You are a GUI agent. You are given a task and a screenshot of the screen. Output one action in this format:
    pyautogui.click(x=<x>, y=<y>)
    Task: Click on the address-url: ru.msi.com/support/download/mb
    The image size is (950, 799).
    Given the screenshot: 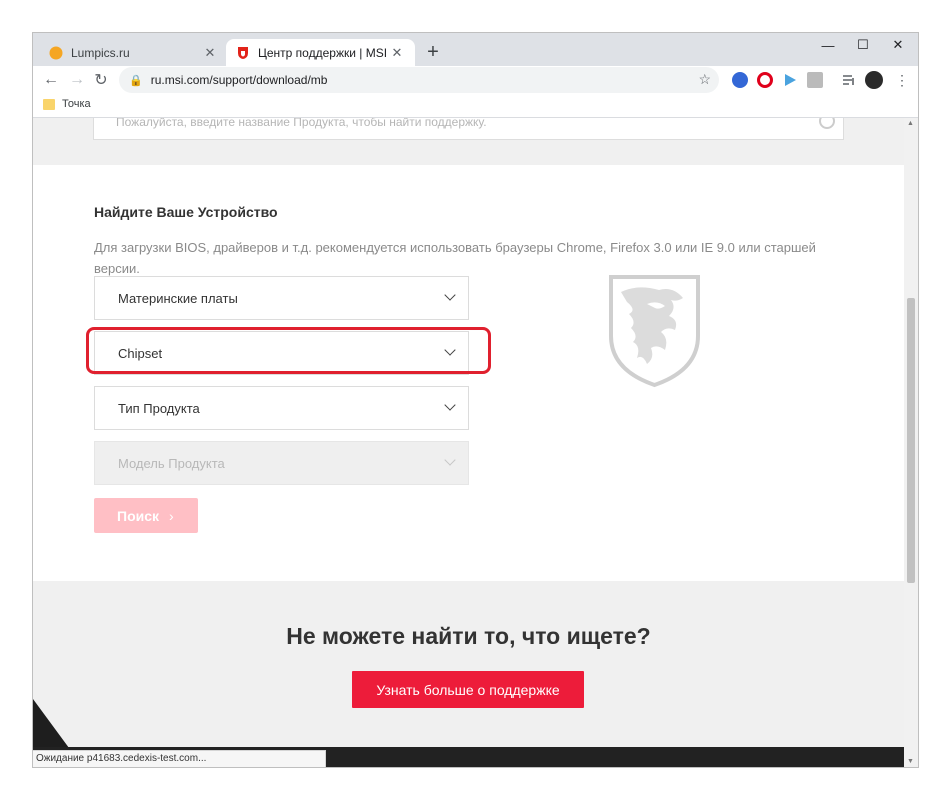 What is the action you would take?
    pyautogui.click(x=239, y=80)
    